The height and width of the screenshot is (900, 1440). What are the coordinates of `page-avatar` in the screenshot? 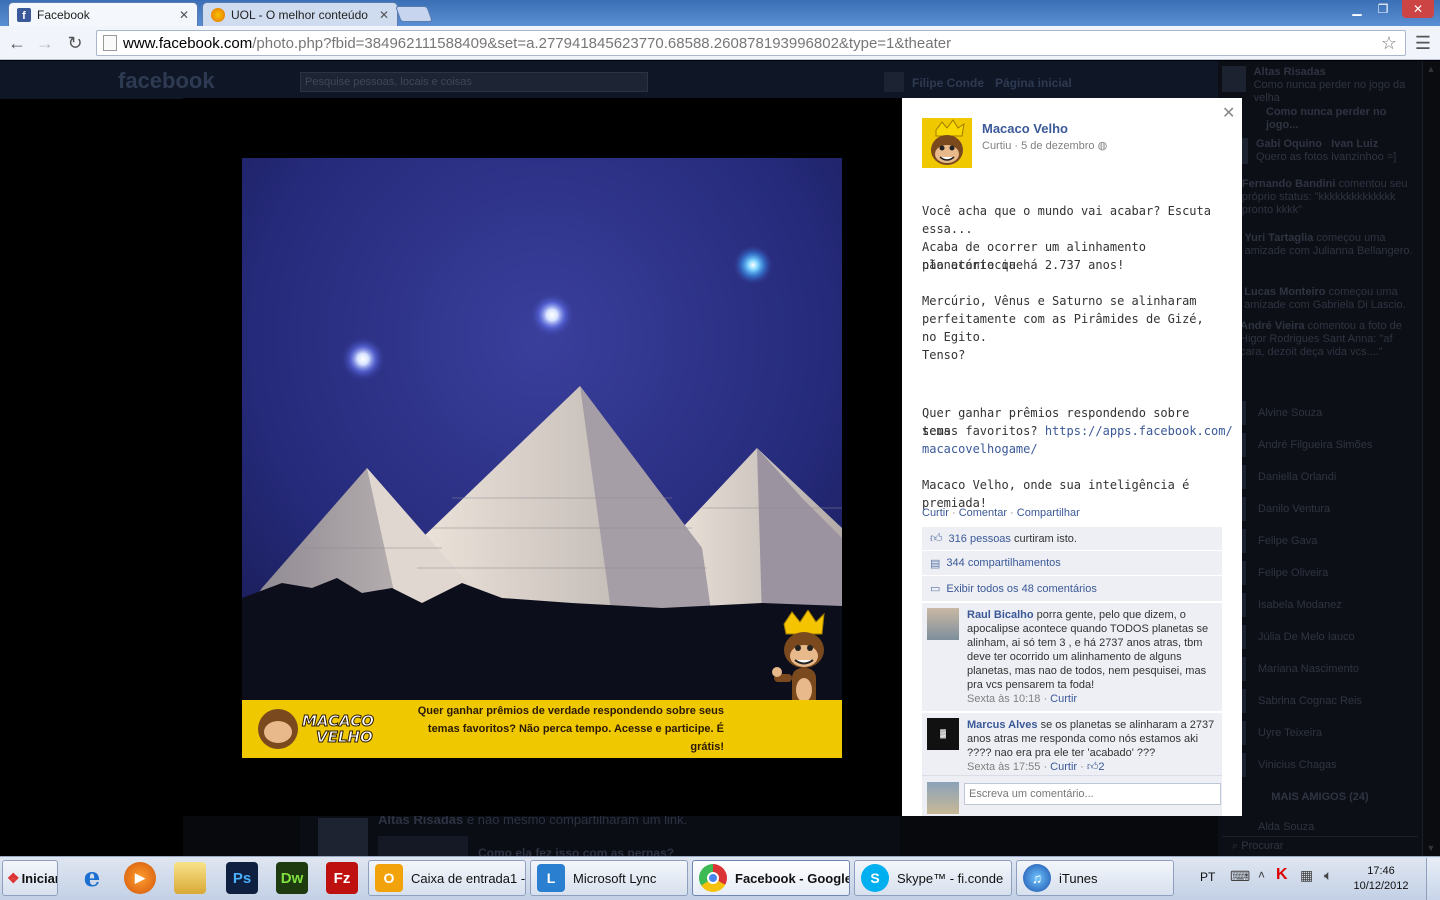 It's located at (947, 143).